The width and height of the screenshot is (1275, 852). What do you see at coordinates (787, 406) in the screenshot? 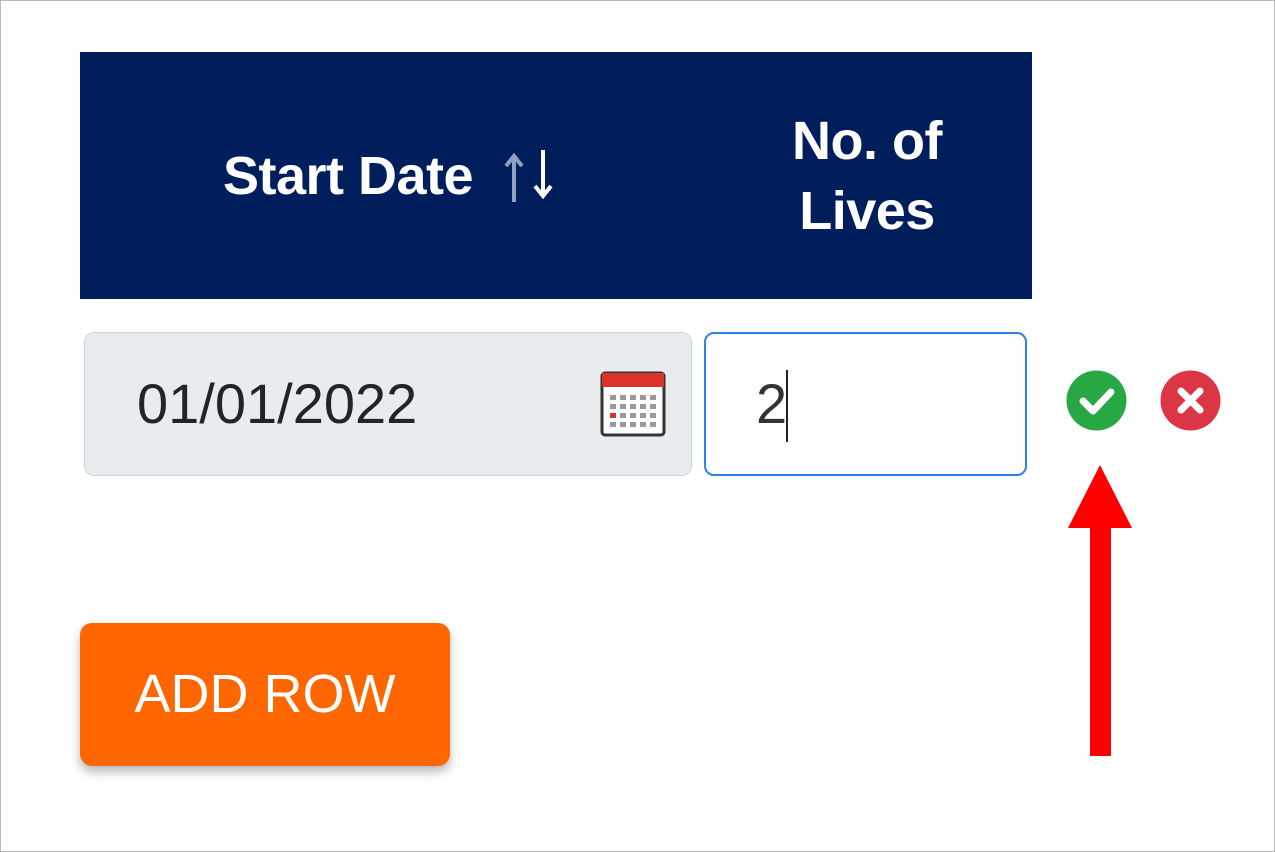
I see `text-cursor` at bounding box center [787, 406].